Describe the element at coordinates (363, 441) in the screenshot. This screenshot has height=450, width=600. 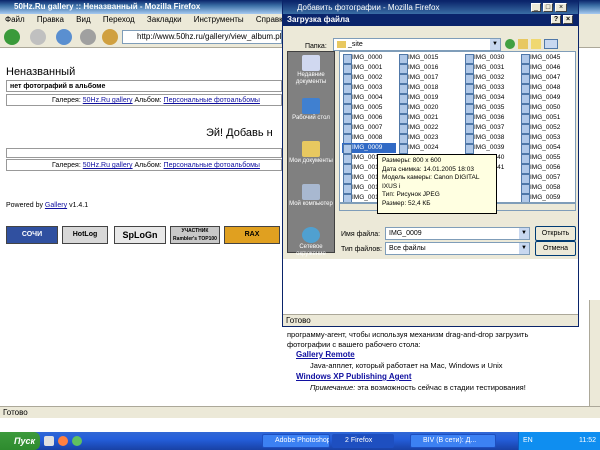
I see `task-firefox: 2 Firefox` at that location.